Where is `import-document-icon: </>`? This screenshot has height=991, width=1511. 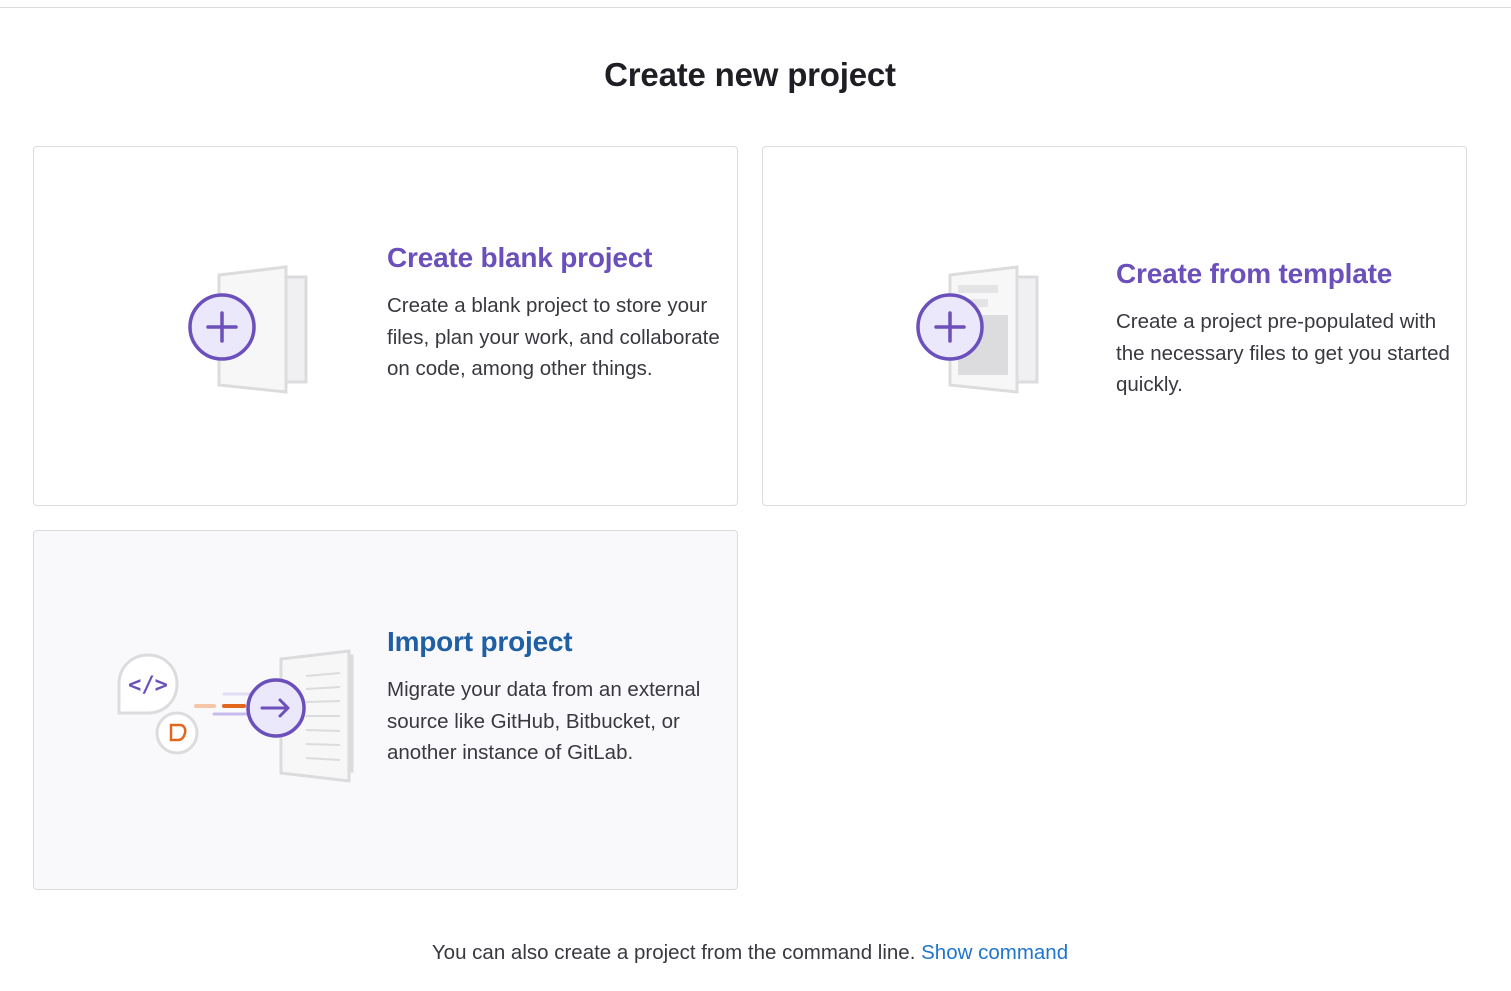
import-document-icon: </> is located at coordinates (235, 716).